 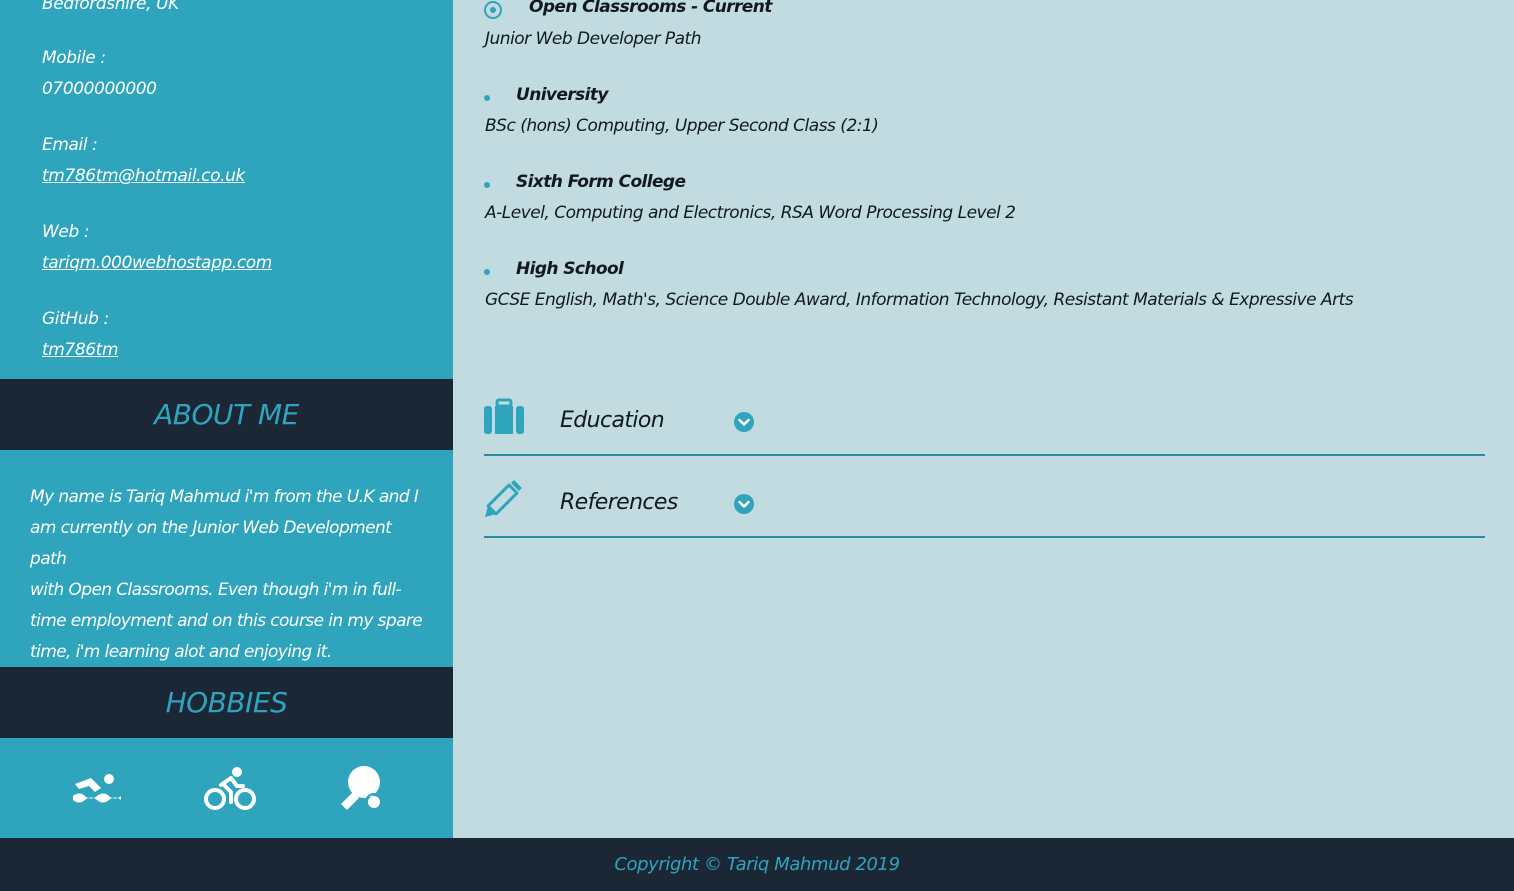 What do you see at coordinates (593, 39) in the screenshot?
I see `education-desc: Junior Web Developer Path` at bounding box center [593, 39].